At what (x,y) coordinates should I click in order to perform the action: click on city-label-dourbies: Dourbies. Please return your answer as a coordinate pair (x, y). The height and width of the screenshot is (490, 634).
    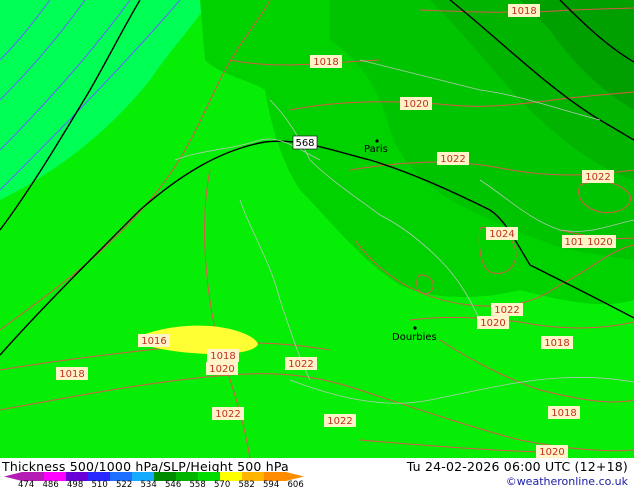
    Looking at the image, I should click on (414, 337).